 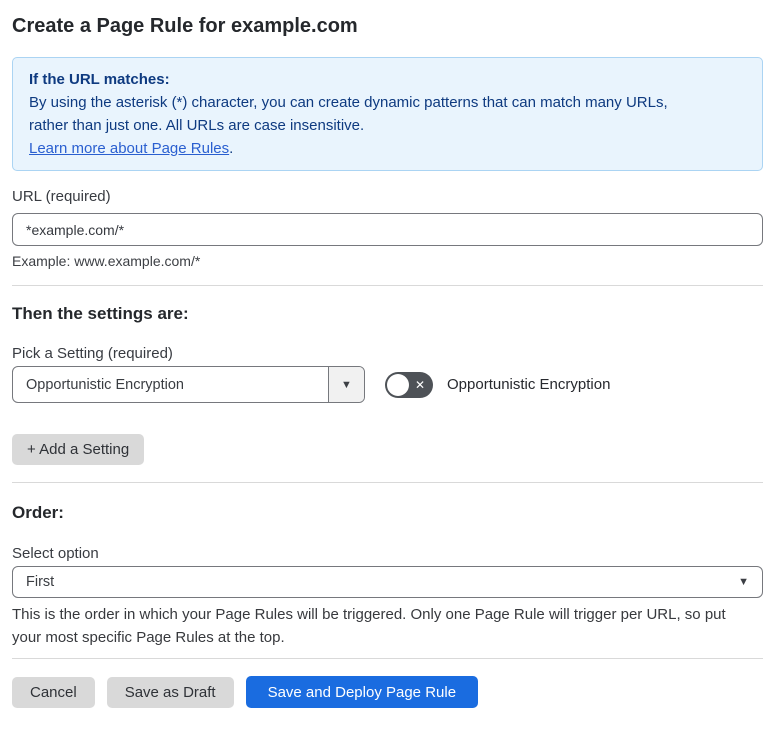 I want to click on setting-select-arrow-button: ▼, so click(x=346, y=384).